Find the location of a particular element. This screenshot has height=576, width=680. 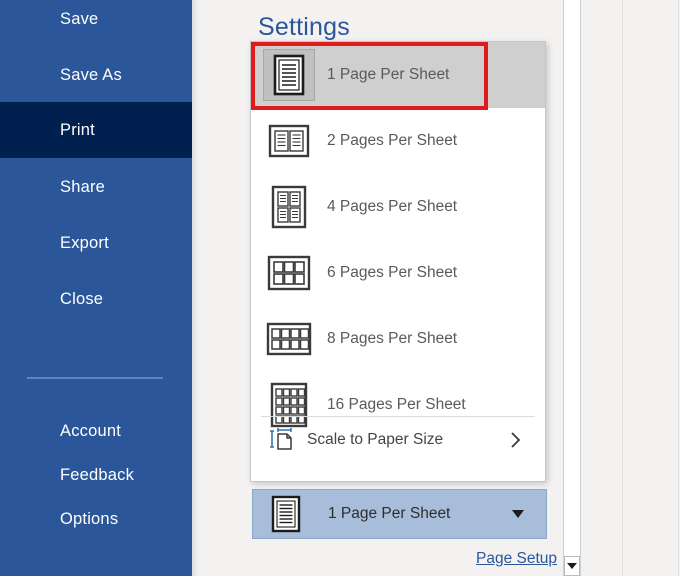

menu-item-label: 4 Pages Per Sheet is located at coordinates (392, 206).